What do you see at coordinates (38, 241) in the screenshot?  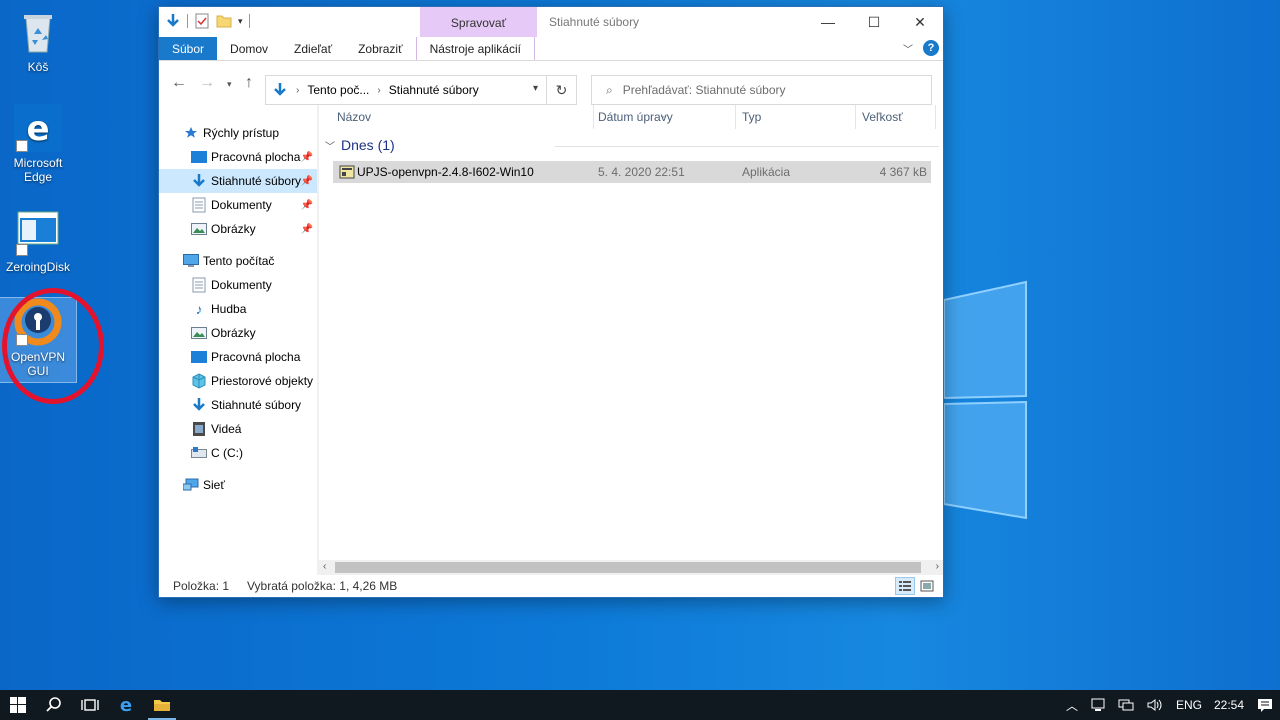 I see `desktop-icon-zeroingdisk: ZeroingDisk` at bounding box center [38, 241].